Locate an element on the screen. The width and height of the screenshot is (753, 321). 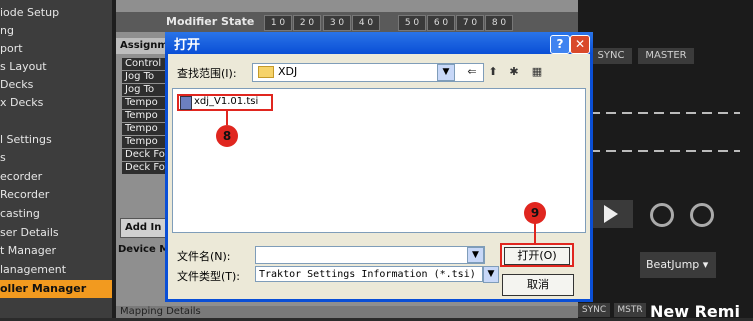
modifier-state-box: 4 0 is located at coordinates (366, 23).